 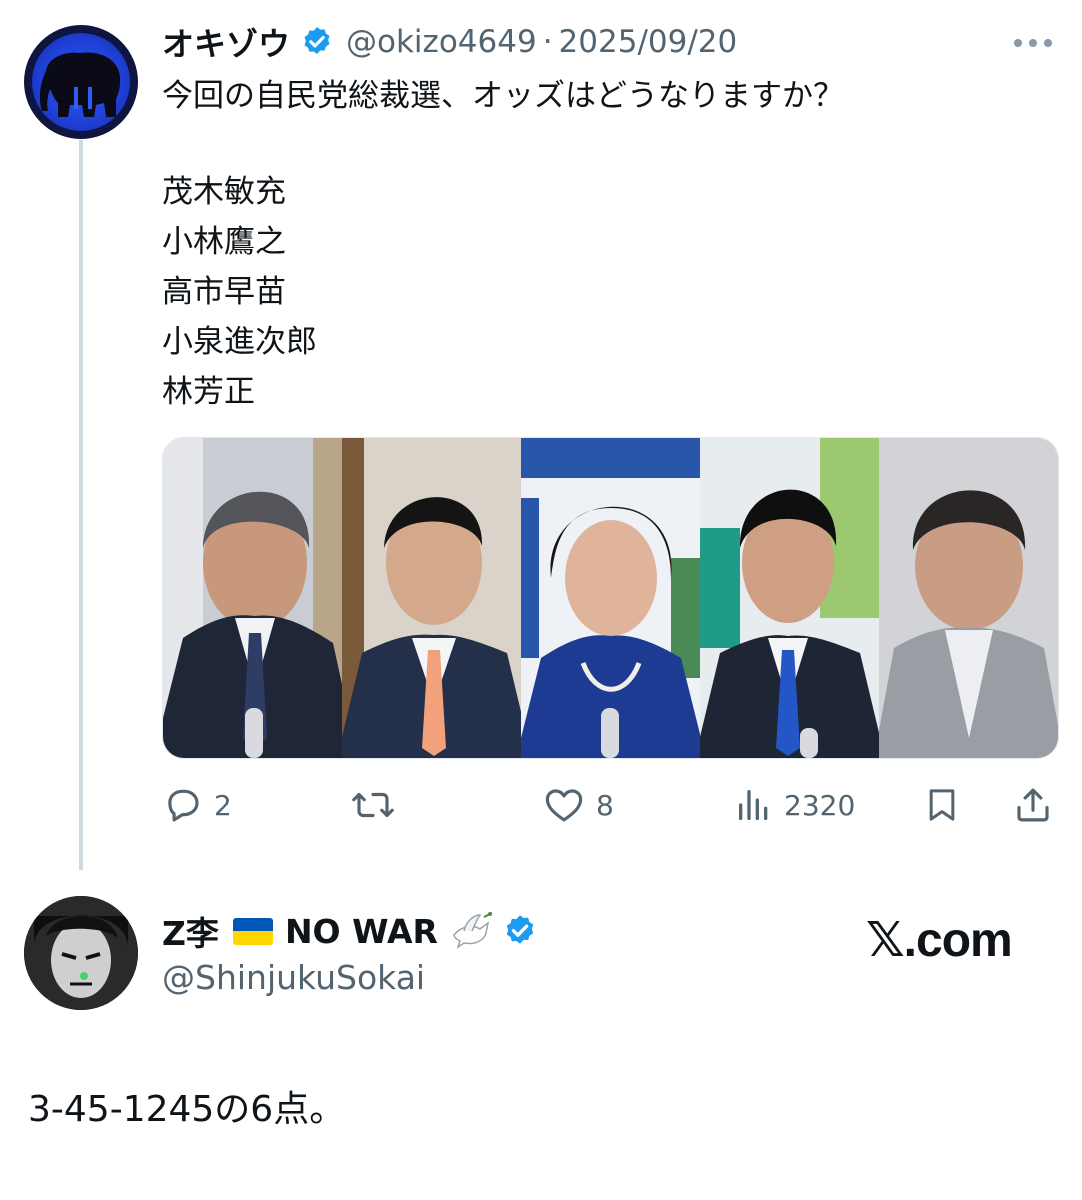 I want to click on tweet-date: 2025/09/20, so click(x=648, y=42).